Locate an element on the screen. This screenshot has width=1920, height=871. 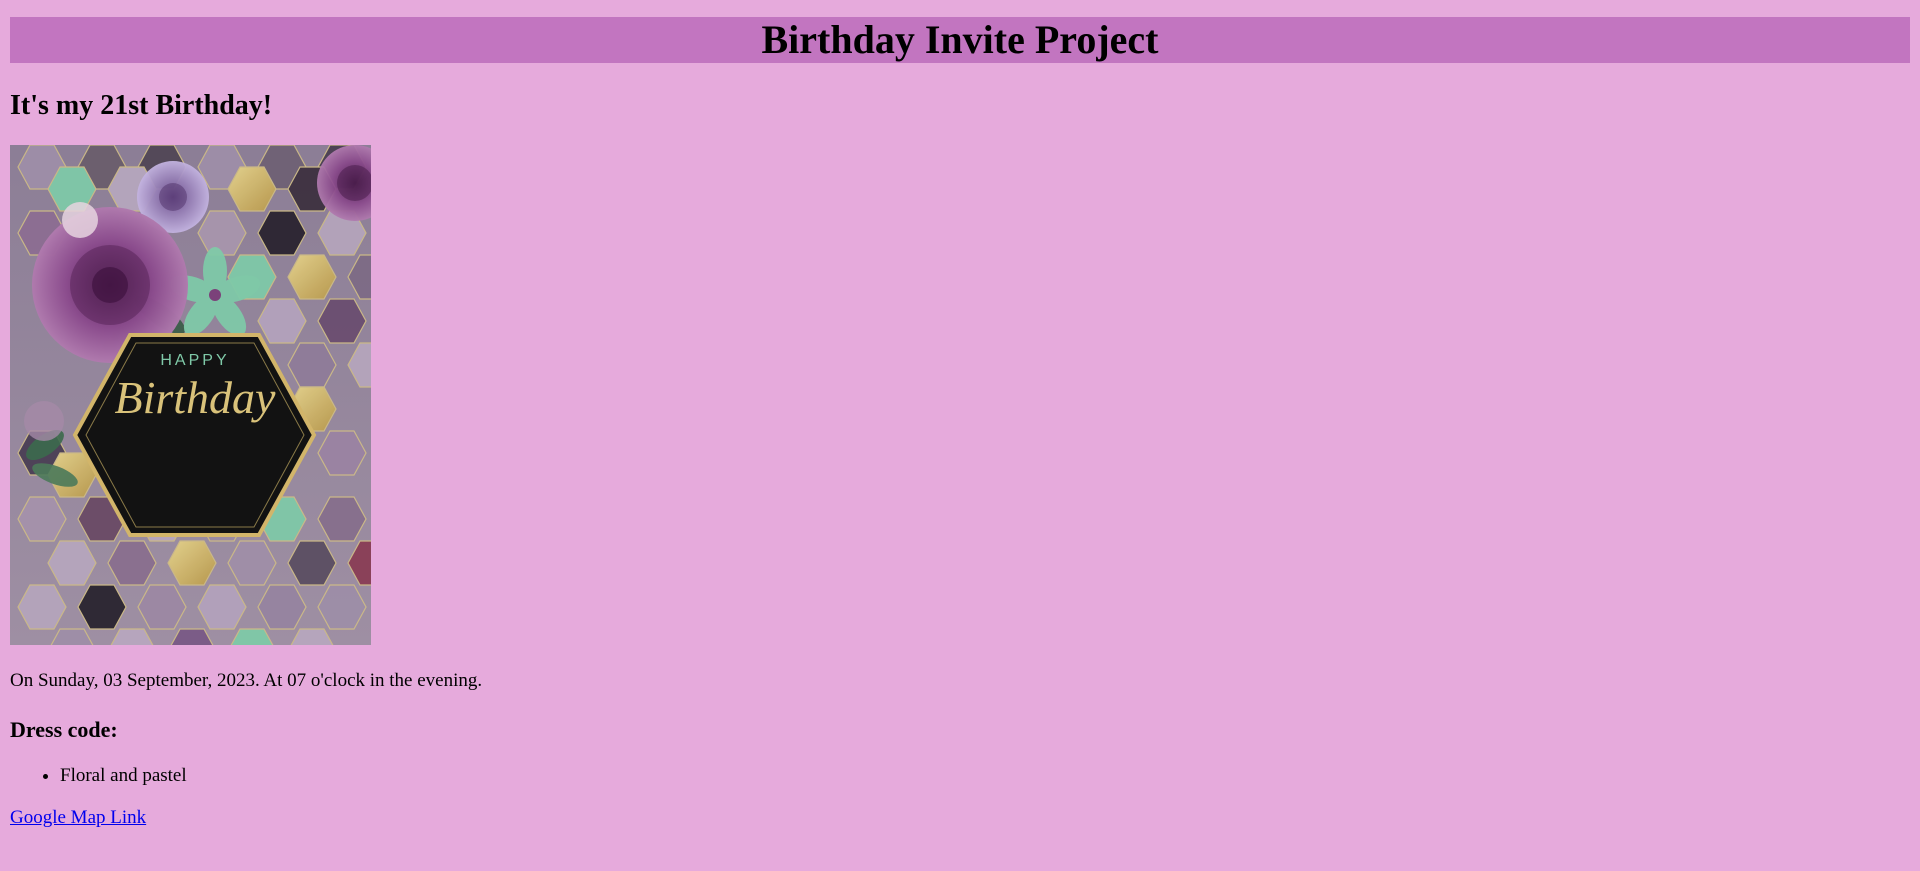
dress-code-heading: Dress code: is located at coordinates (64, 729).